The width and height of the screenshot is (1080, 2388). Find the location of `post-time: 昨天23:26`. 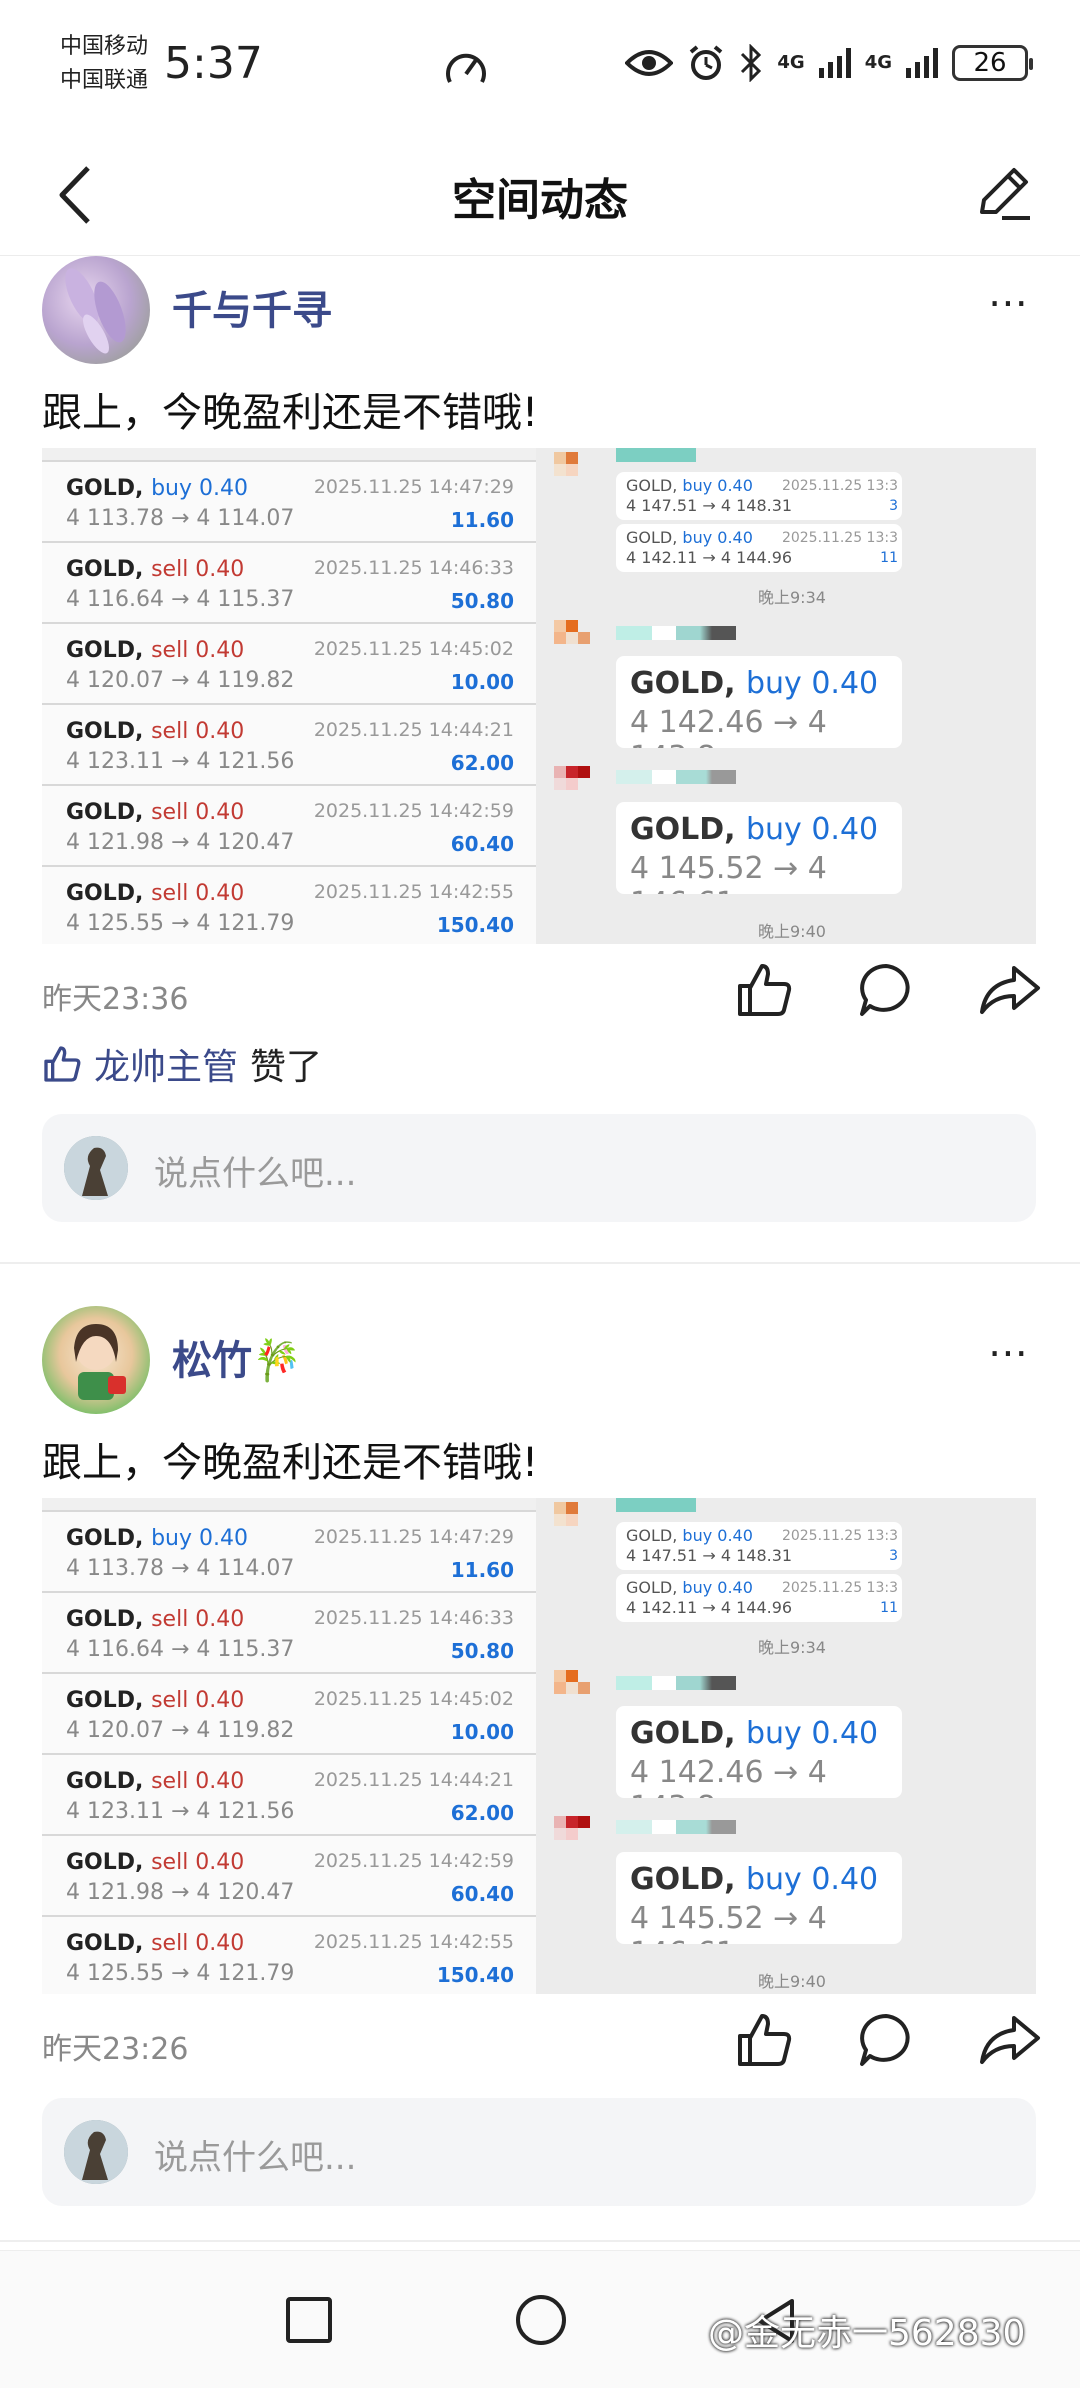

post-time: 昨天23:26 is located at coordinates (115, 2049).